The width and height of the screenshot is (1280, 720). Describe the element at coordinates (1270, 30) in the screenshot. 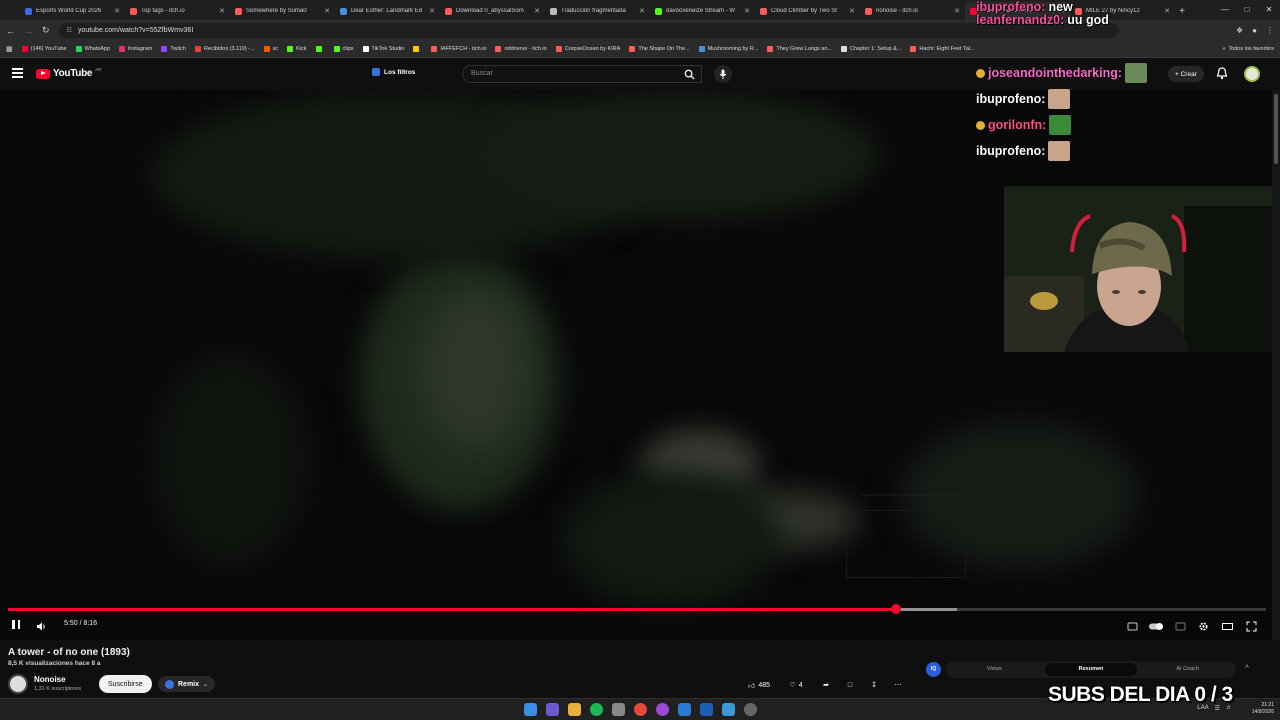

I see `menu-icon: ⋮` at that location.